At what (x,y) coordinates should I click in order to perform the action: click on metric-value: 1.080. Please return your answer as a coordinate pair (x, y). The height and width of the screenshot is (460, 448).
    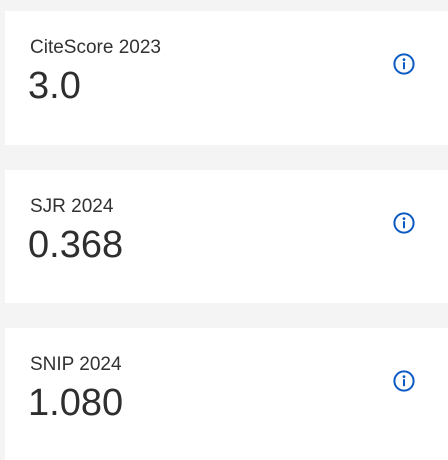
    Looking at the image, I should click on (76, 403).